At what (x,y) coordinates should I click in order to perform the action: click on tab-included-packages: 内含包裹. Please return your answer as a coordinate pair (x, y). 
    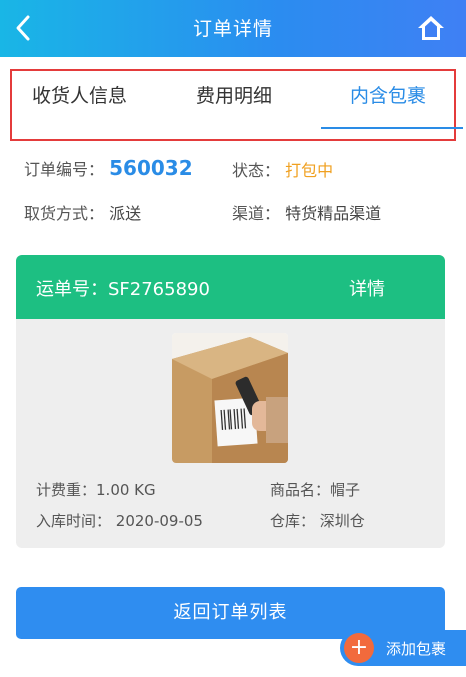
    Looking at the image, I should click on (388, 94).